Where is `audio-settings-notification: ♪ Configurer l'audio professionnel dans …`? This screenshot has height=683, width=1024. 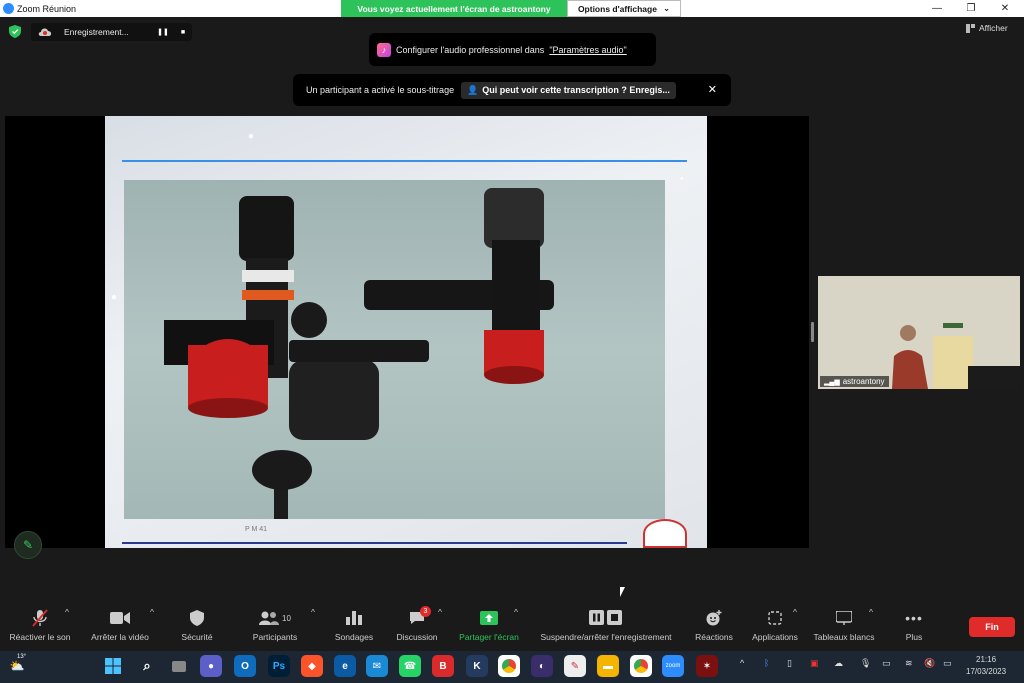 audio-settings-notification: ♪ Configurer l'audio professionnel dans … is located at coordinates (512, 49).